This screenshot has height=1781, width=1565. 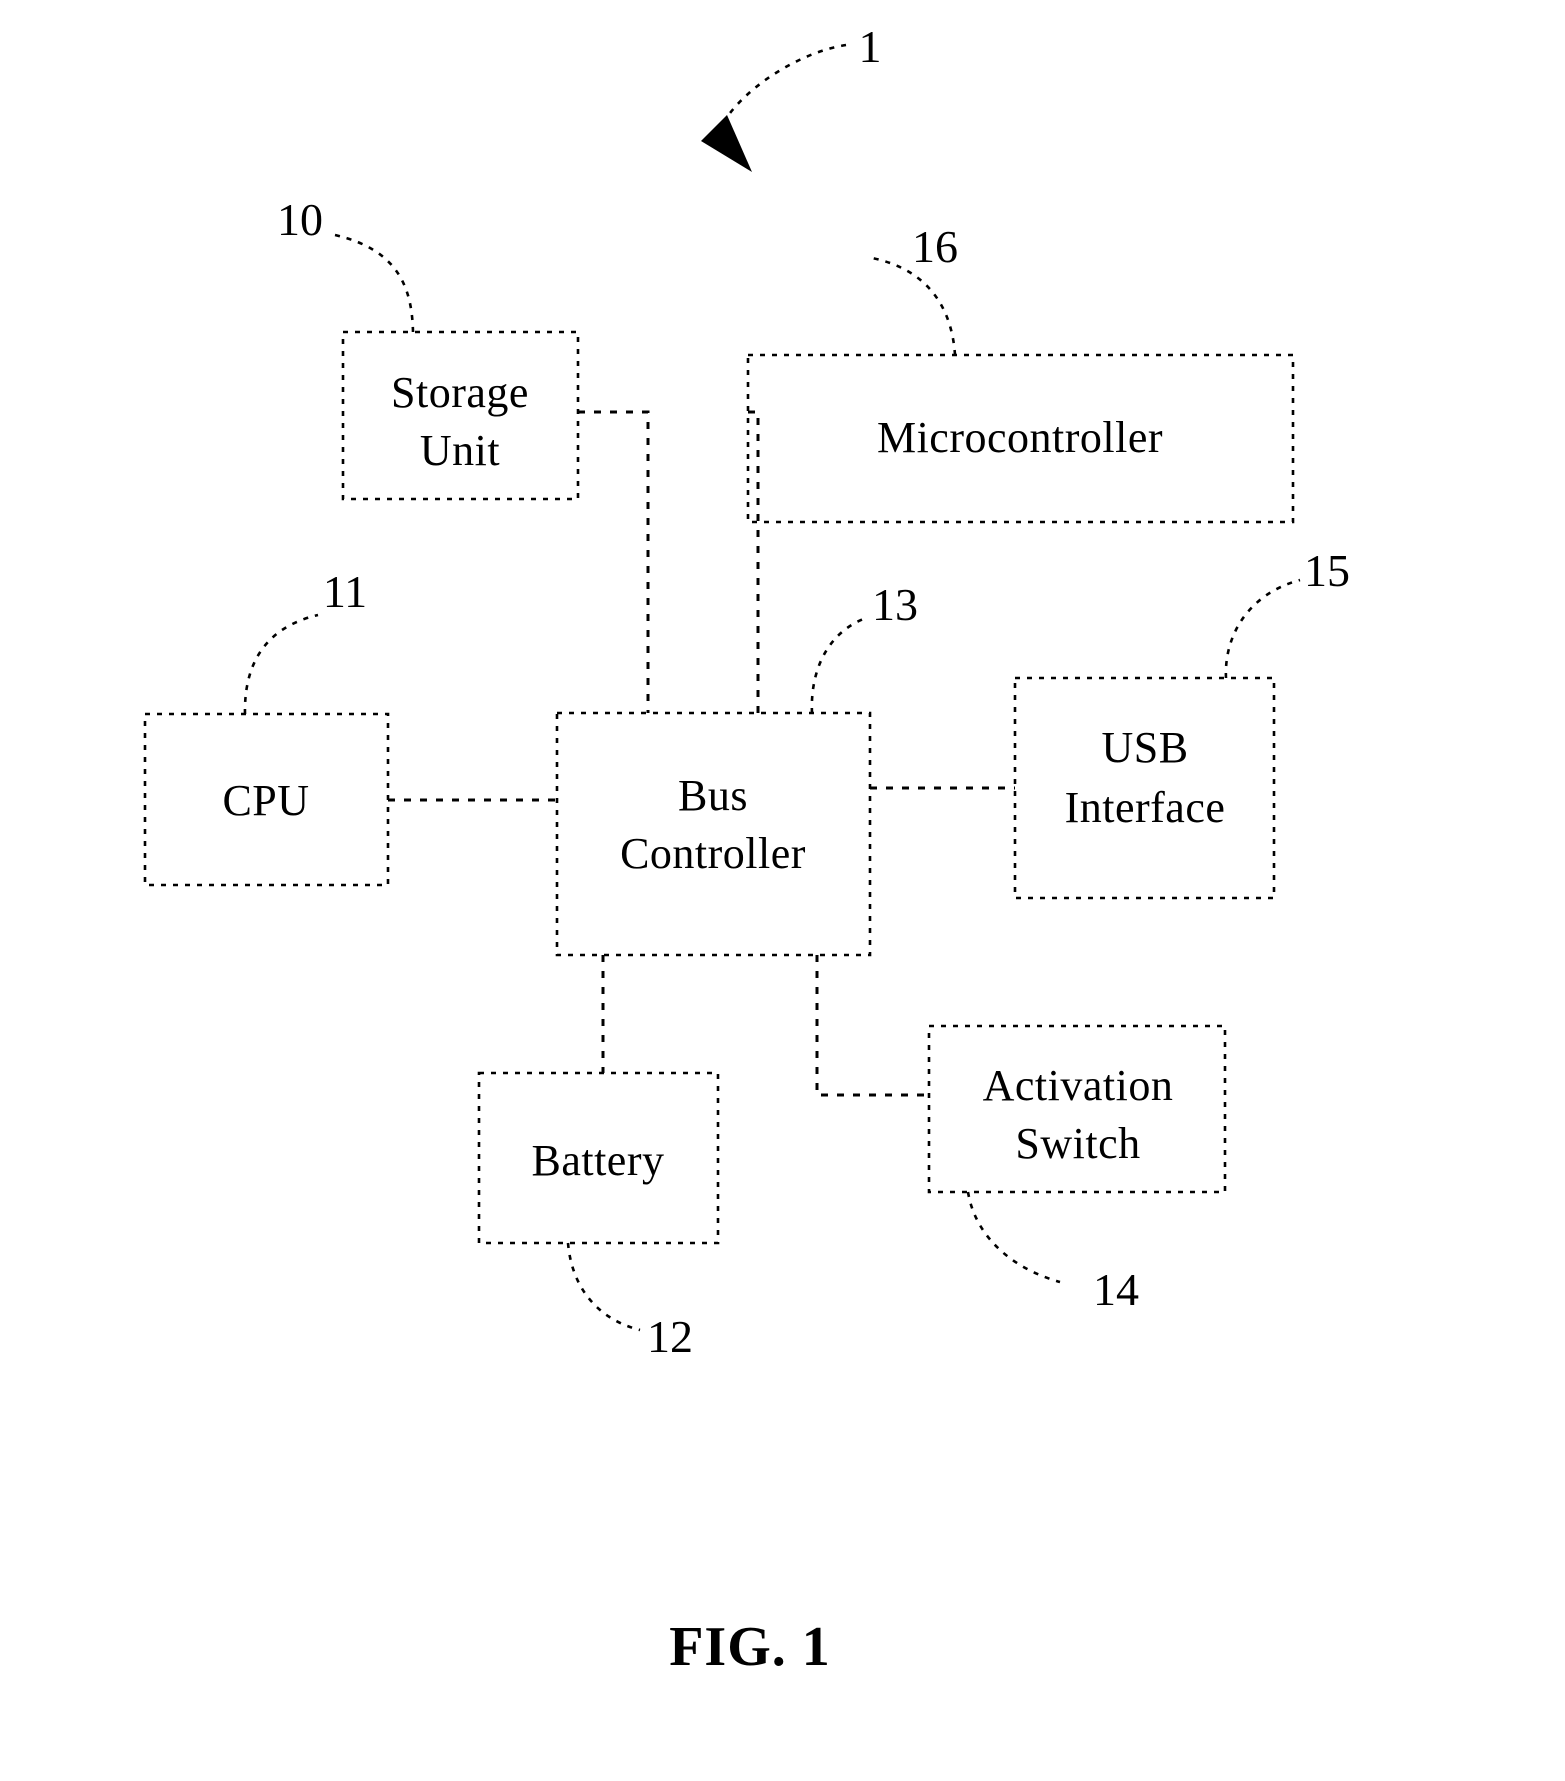 What do you see at coordinates (935, 246) in the screenshot?
I see `reference-numeral-16: 16` at bounding box center [935, 246].